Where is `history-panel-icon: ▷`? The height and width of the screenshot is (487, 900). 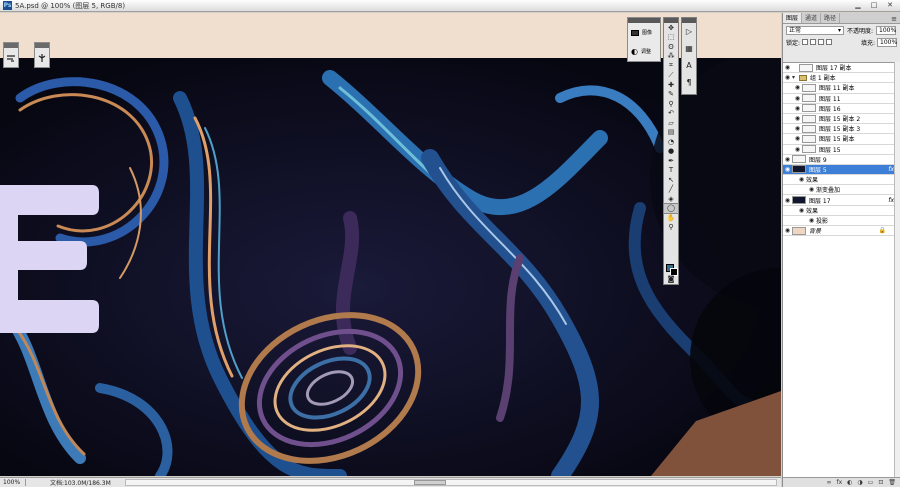
history-panel-icon: ▷ is located at coordinates (689, 31).